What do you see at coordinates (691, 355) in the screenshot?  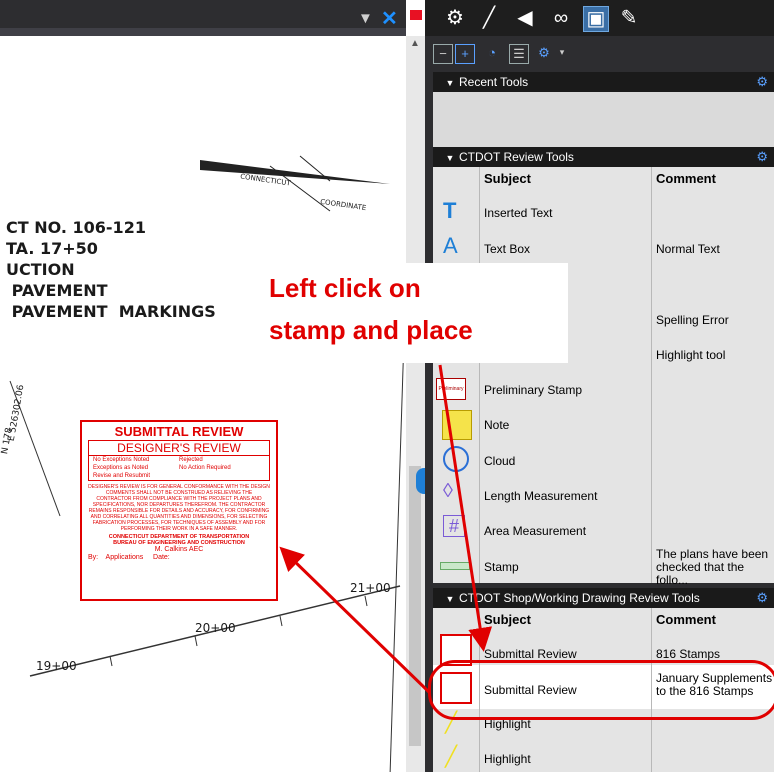 I see `tool-comment: Highlight tool` at bounding box center [691, 355].